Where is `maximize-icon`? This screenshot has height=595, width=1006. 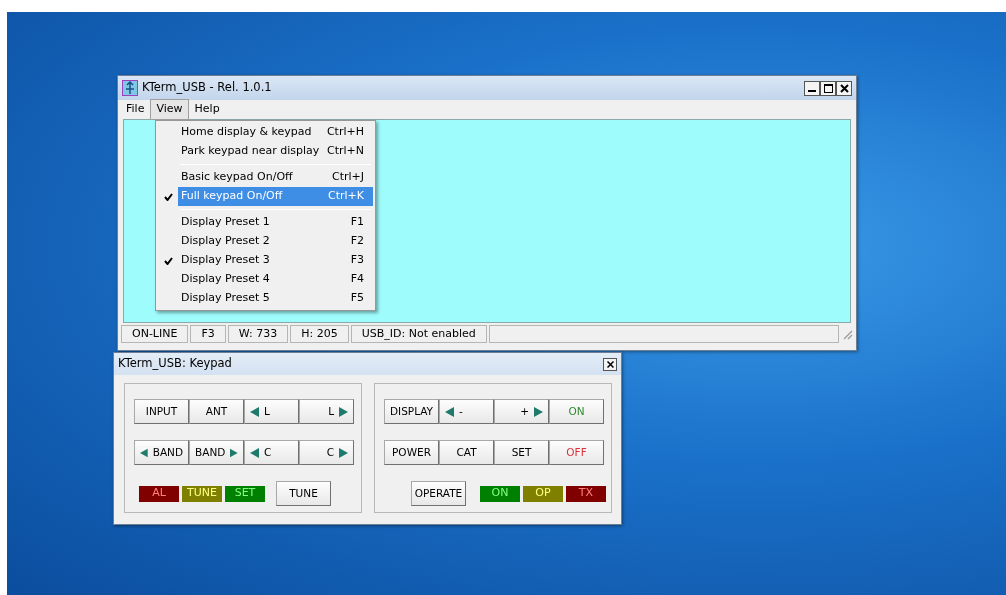
maximize-icon is located at coordinates (828, 88).